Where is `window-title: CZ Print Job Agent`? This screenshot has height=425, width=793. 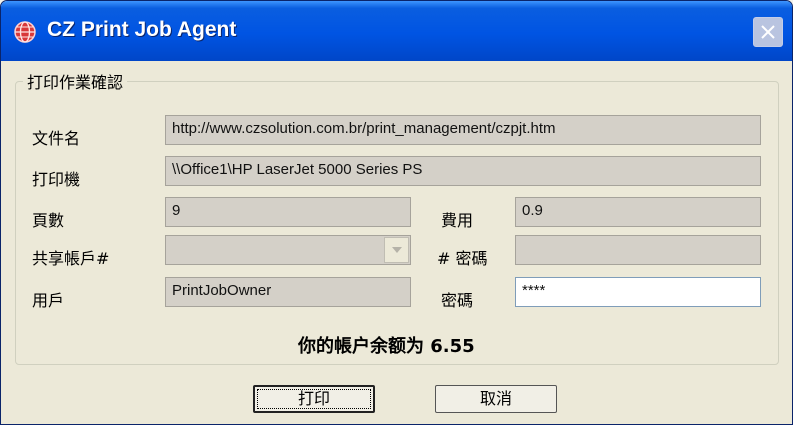 window-title: CZ Print Job Agent is located at coordinates (142, 29).